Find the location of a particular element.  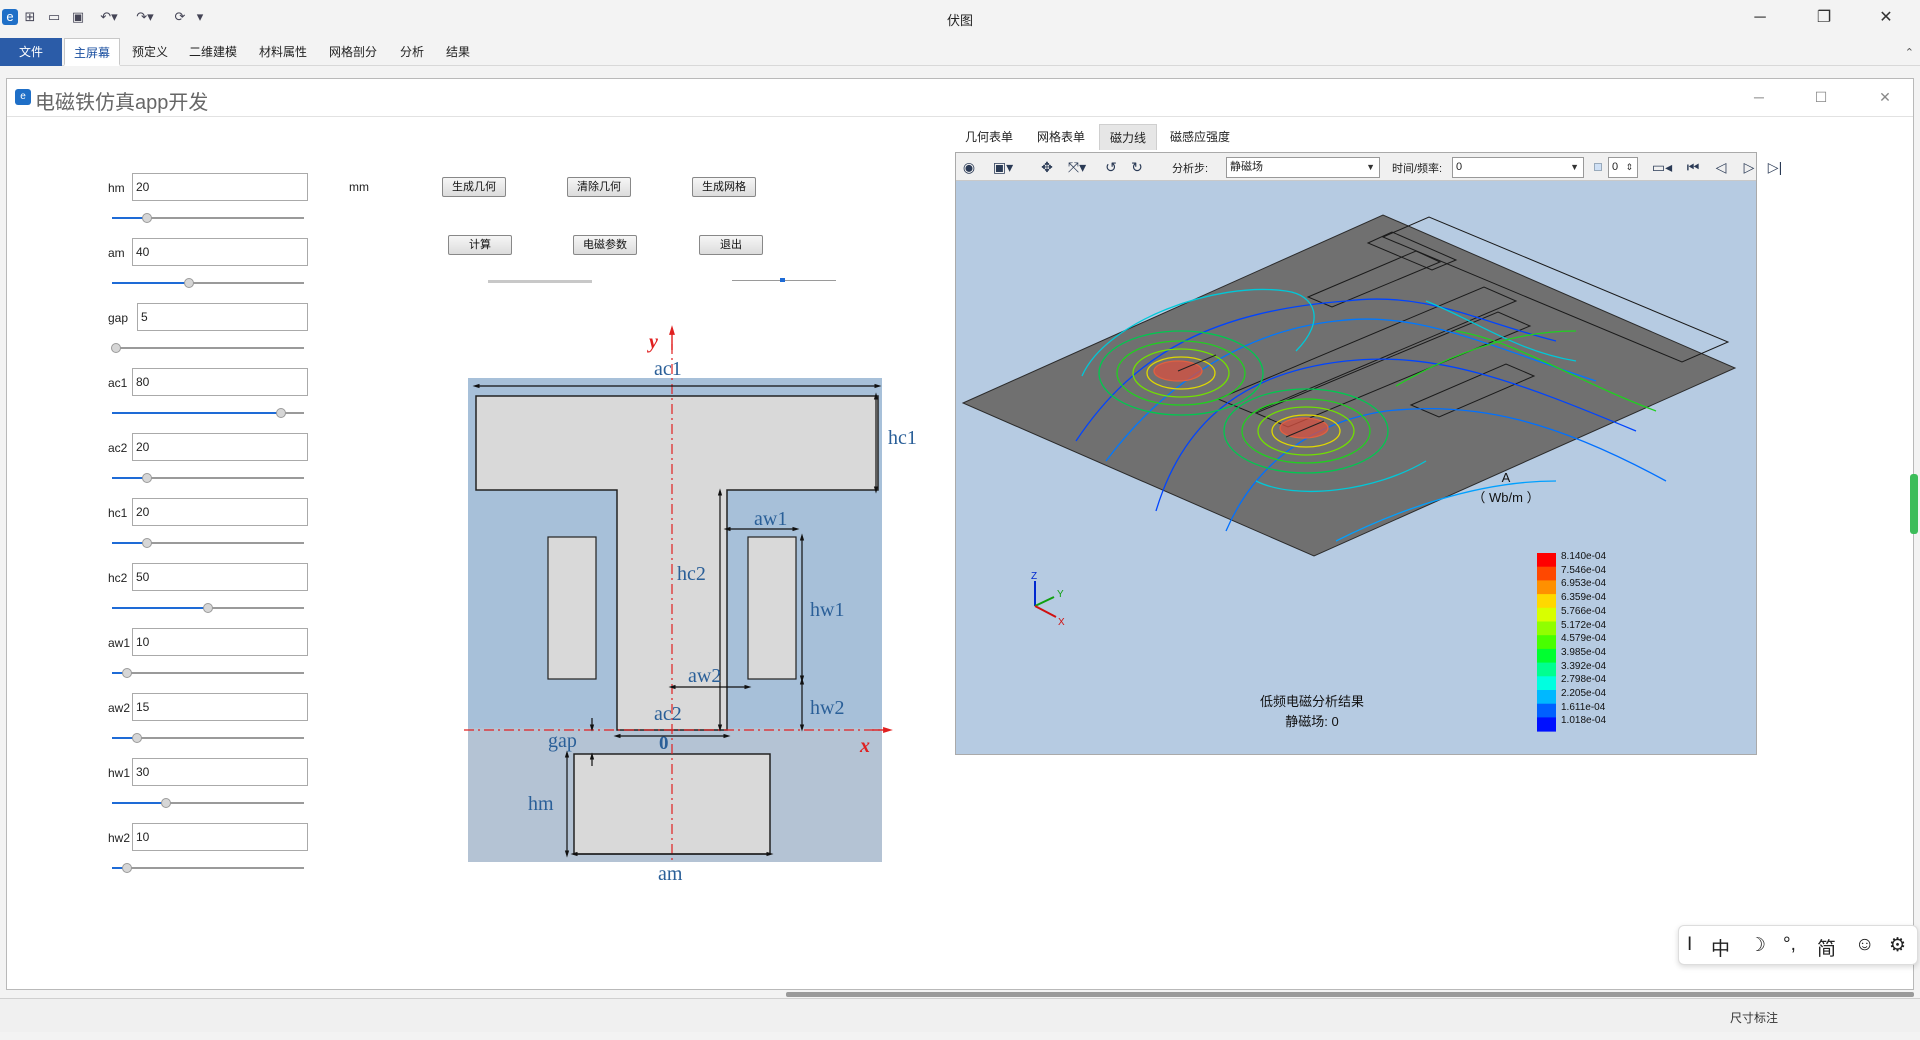

legend-value-label: 6.359e-04 is located at coordinates (1584, 598).